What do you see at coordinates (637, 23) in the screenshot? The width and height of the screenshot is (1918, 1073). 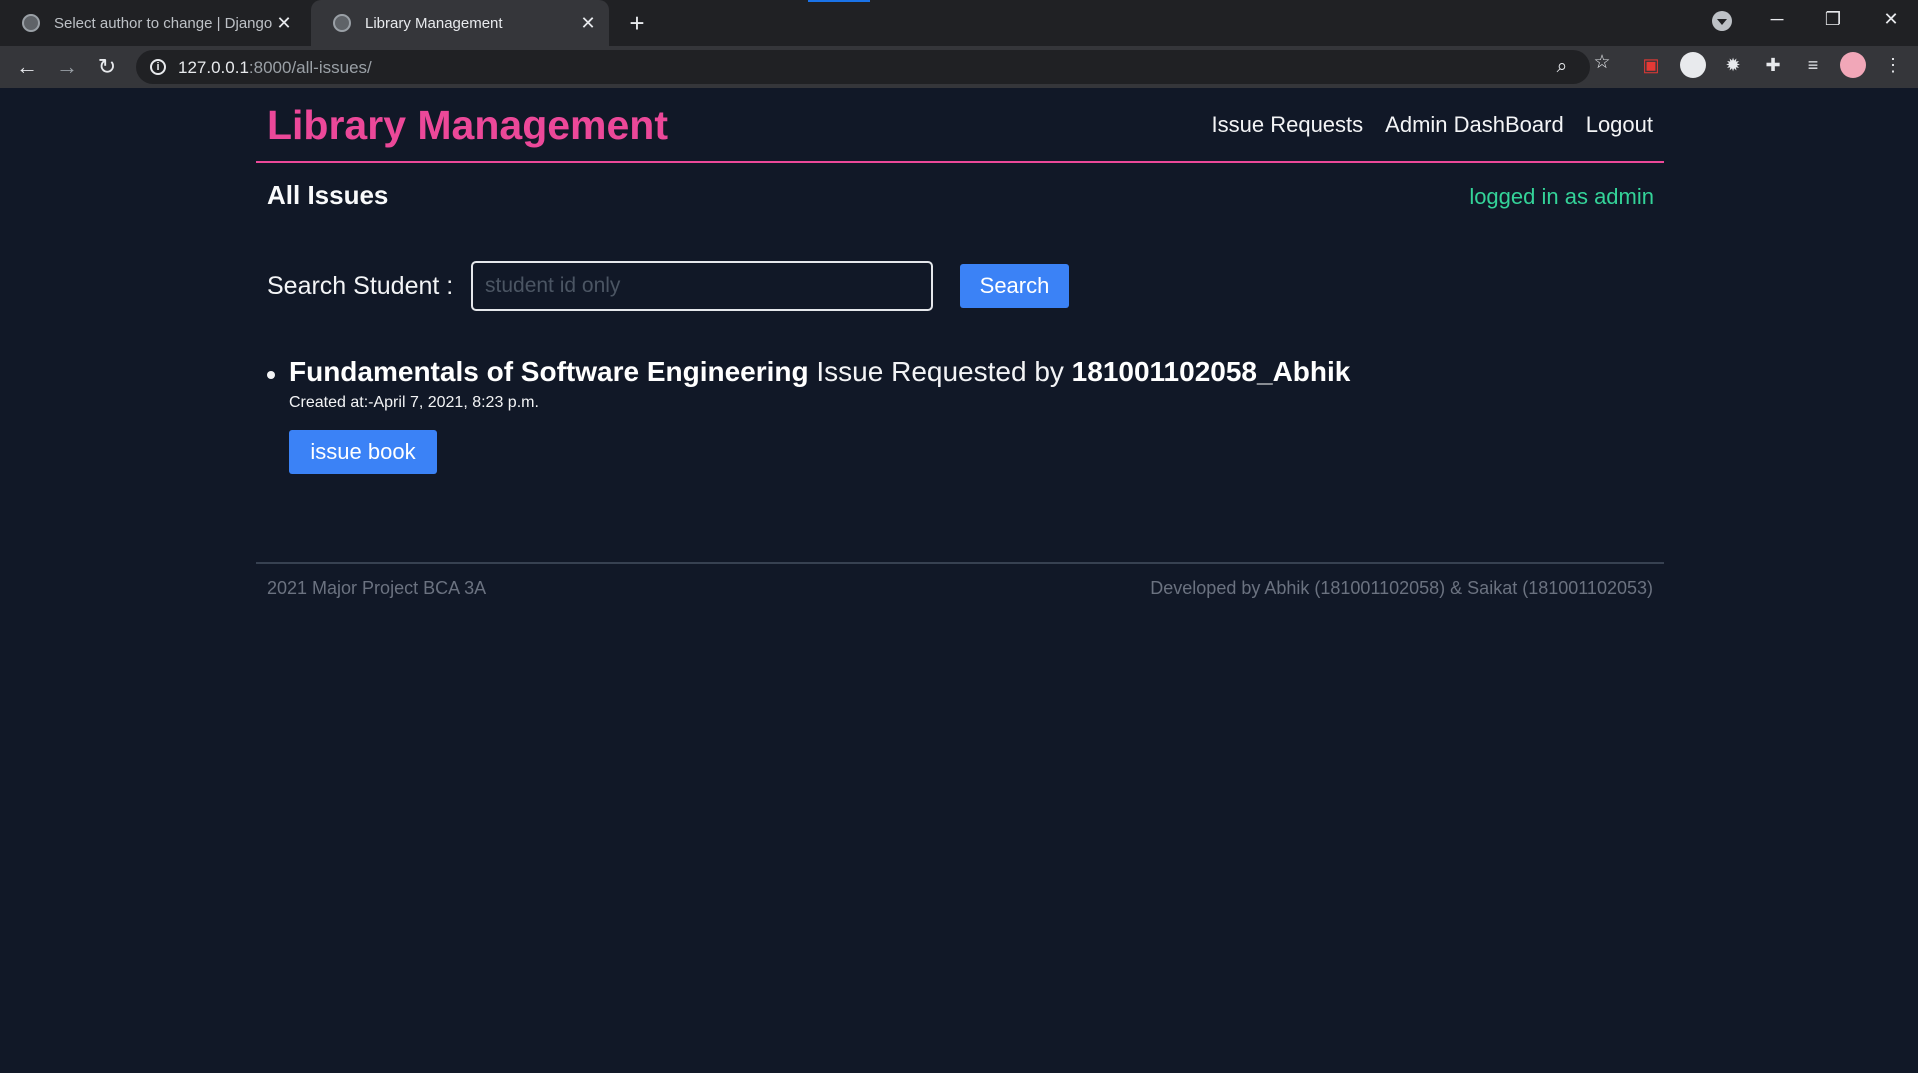 I see `new-tab-button: +` at bounding box center [637, 23].